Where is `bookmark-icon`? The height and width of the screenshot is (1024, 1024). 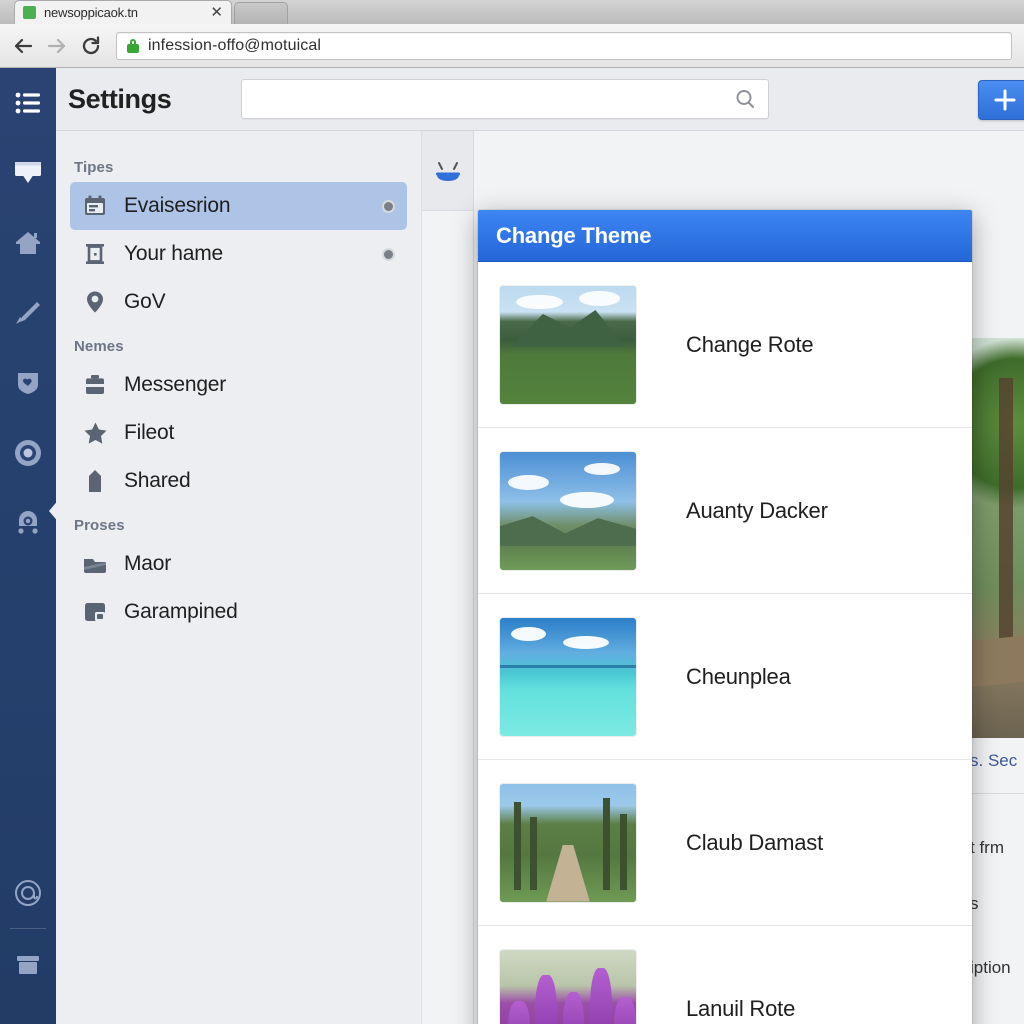 bookmark-icon is located at coordinates (95, 481).